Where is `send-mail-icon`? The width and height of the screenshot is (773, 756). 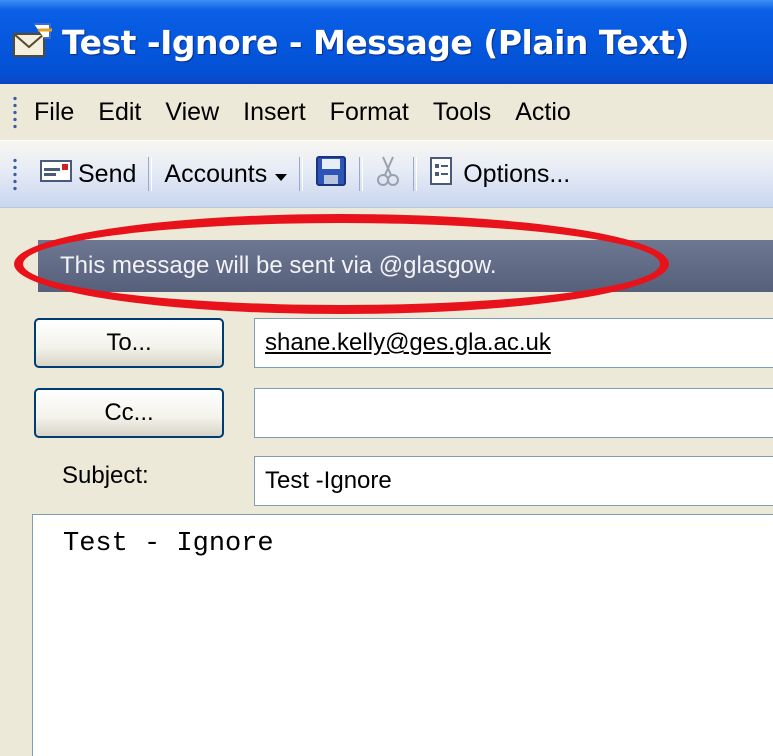
send-mail-icon is located at coordinates (56, 174).